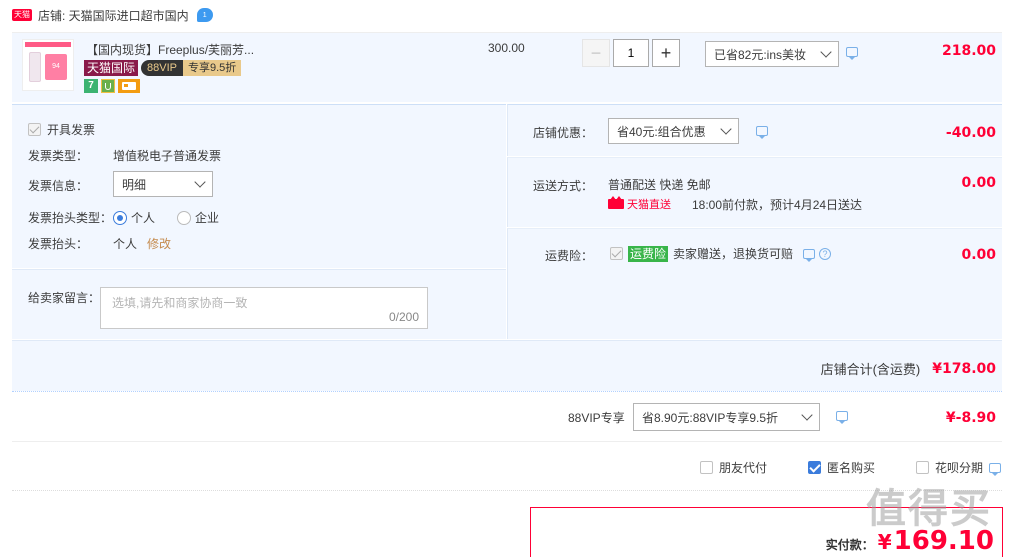  What do you see at coordinates (108, 86) in the screenshot?
I see `guarantee-icon` at bounding box center [108, 86].